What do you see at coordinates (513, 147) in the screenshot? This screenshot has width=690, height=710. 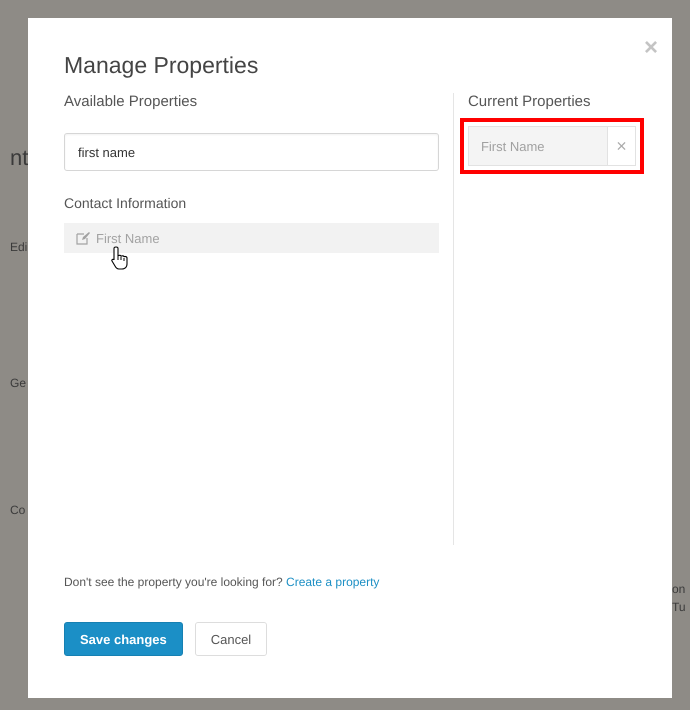 I see `property-label: First Name` at bounding box center [513, 147].